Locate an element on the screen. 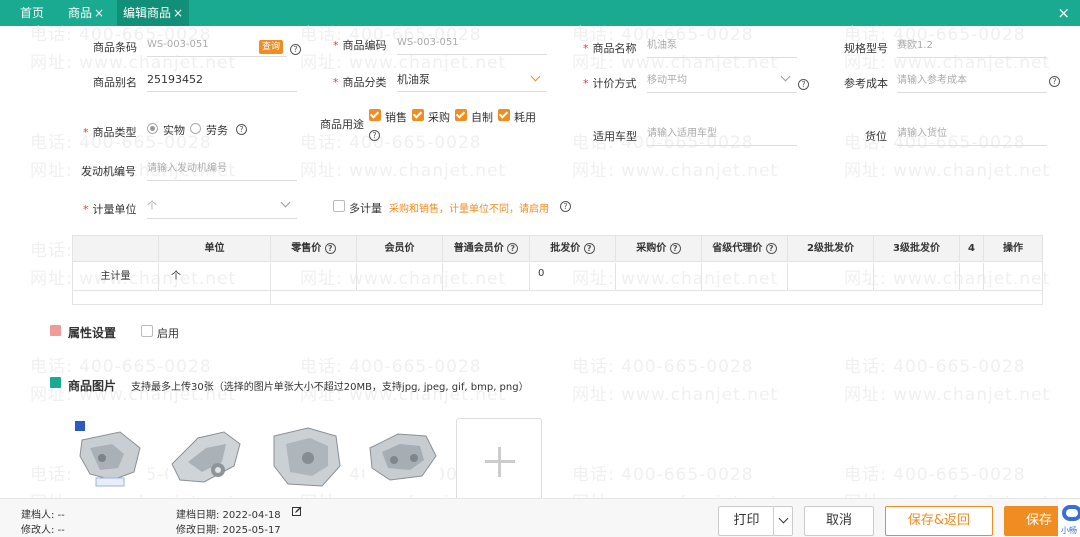 Image resolution: width=1080 pixels, height=537 pixels. grid-cell-unit: 个 is located at coordinates (215, 277).